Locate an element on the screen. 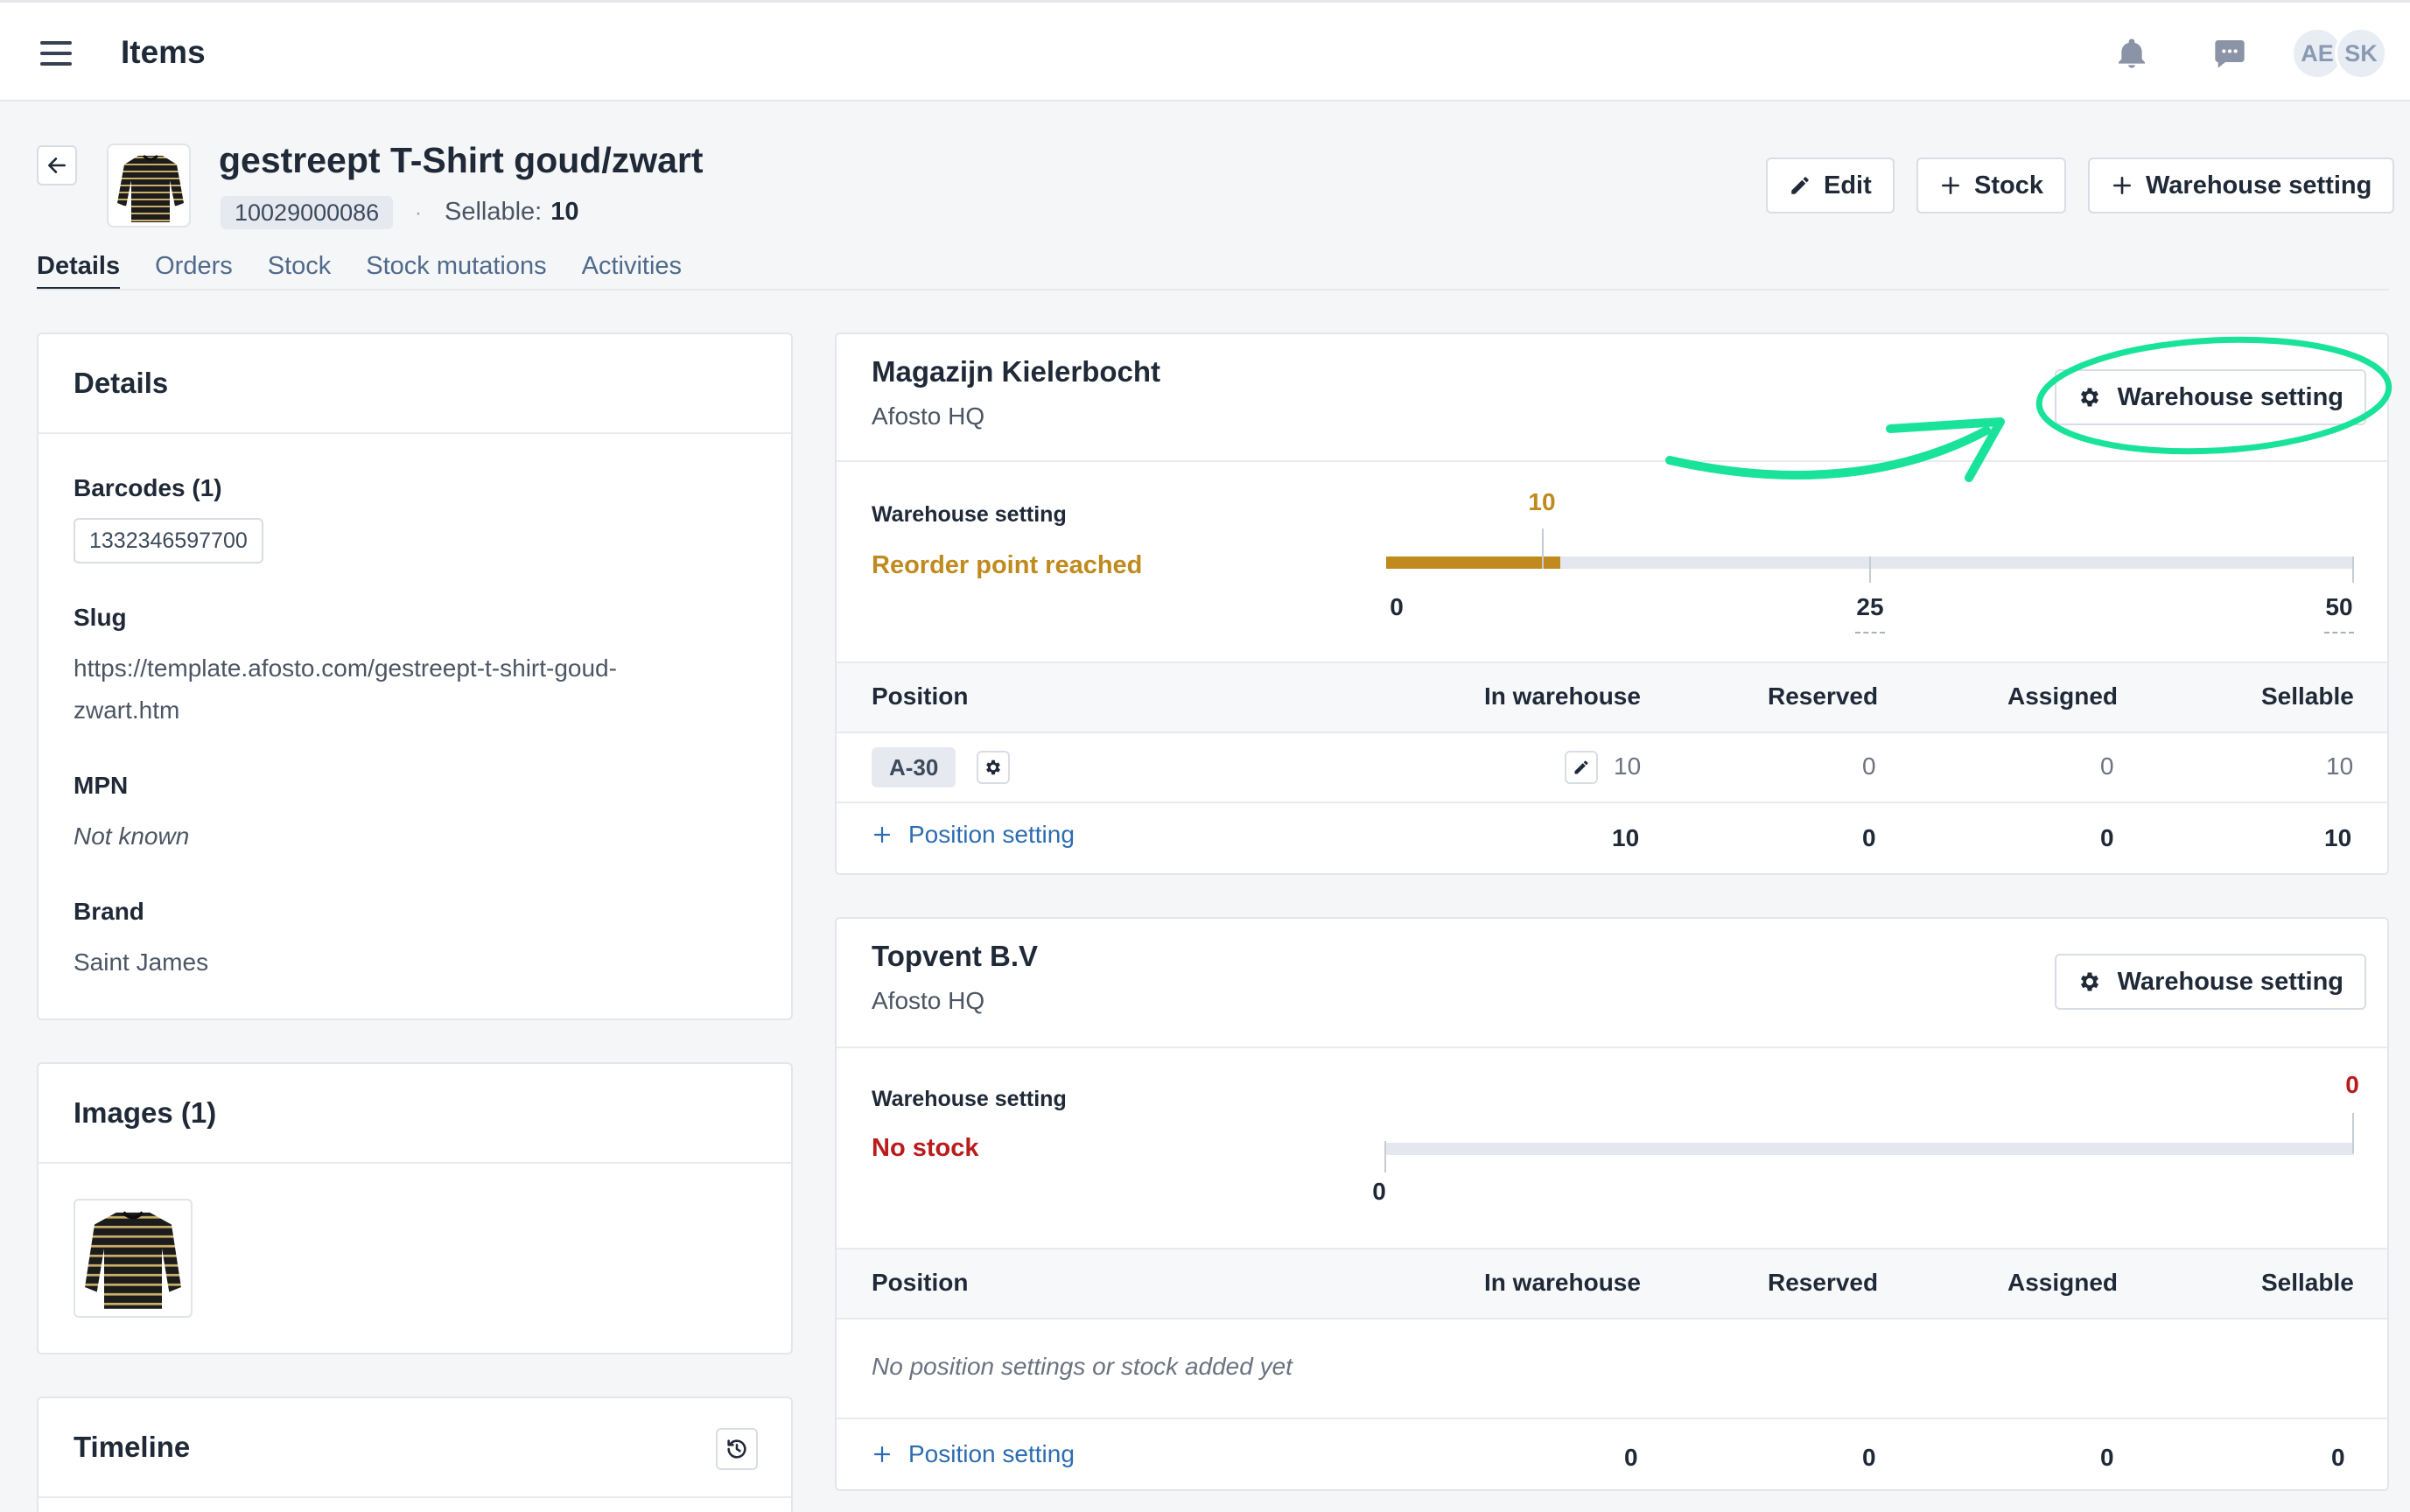 The height and width of the screenshot is (1512, 2410). product-image is located at coordinates (133, 1258).